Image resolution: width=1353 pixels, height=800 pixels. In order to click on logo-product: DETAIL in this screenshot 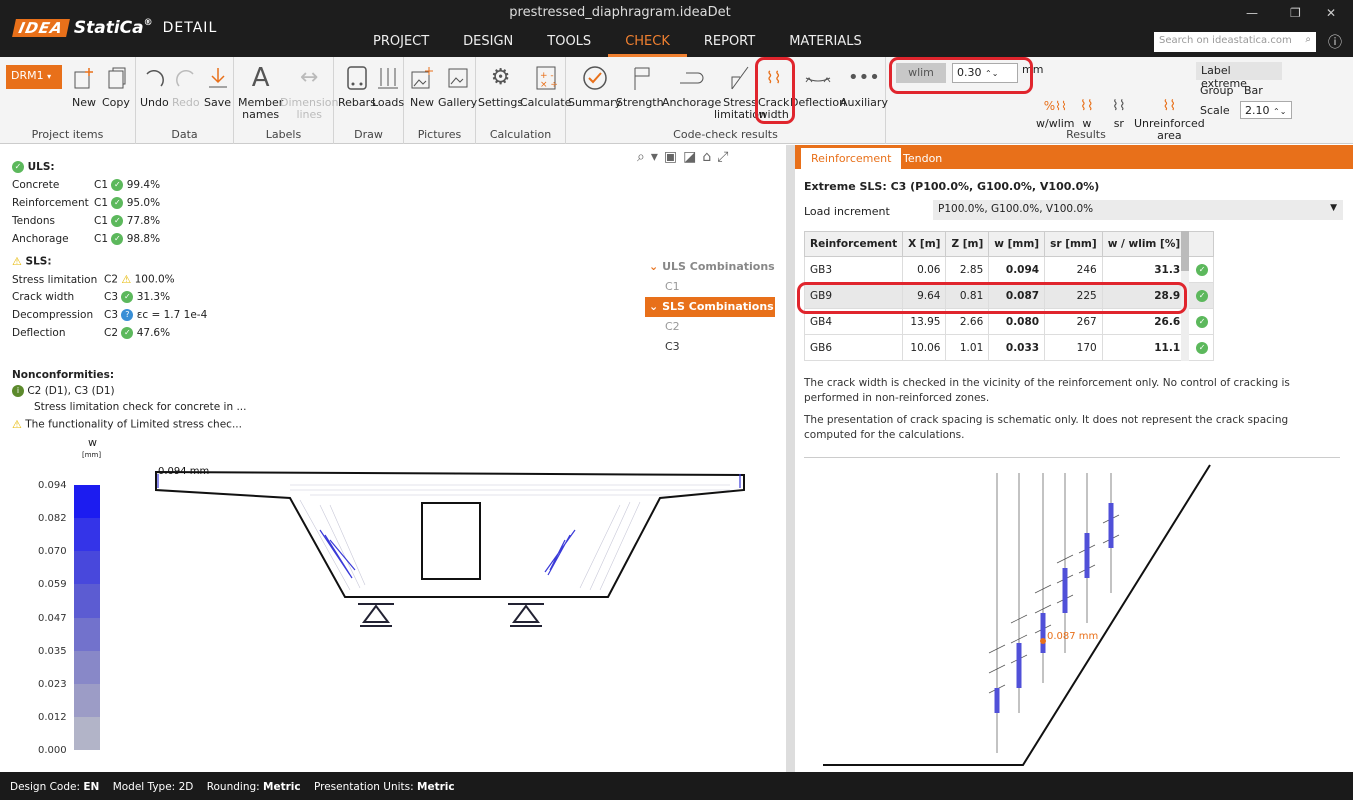, I will do `click(190, 28)`.